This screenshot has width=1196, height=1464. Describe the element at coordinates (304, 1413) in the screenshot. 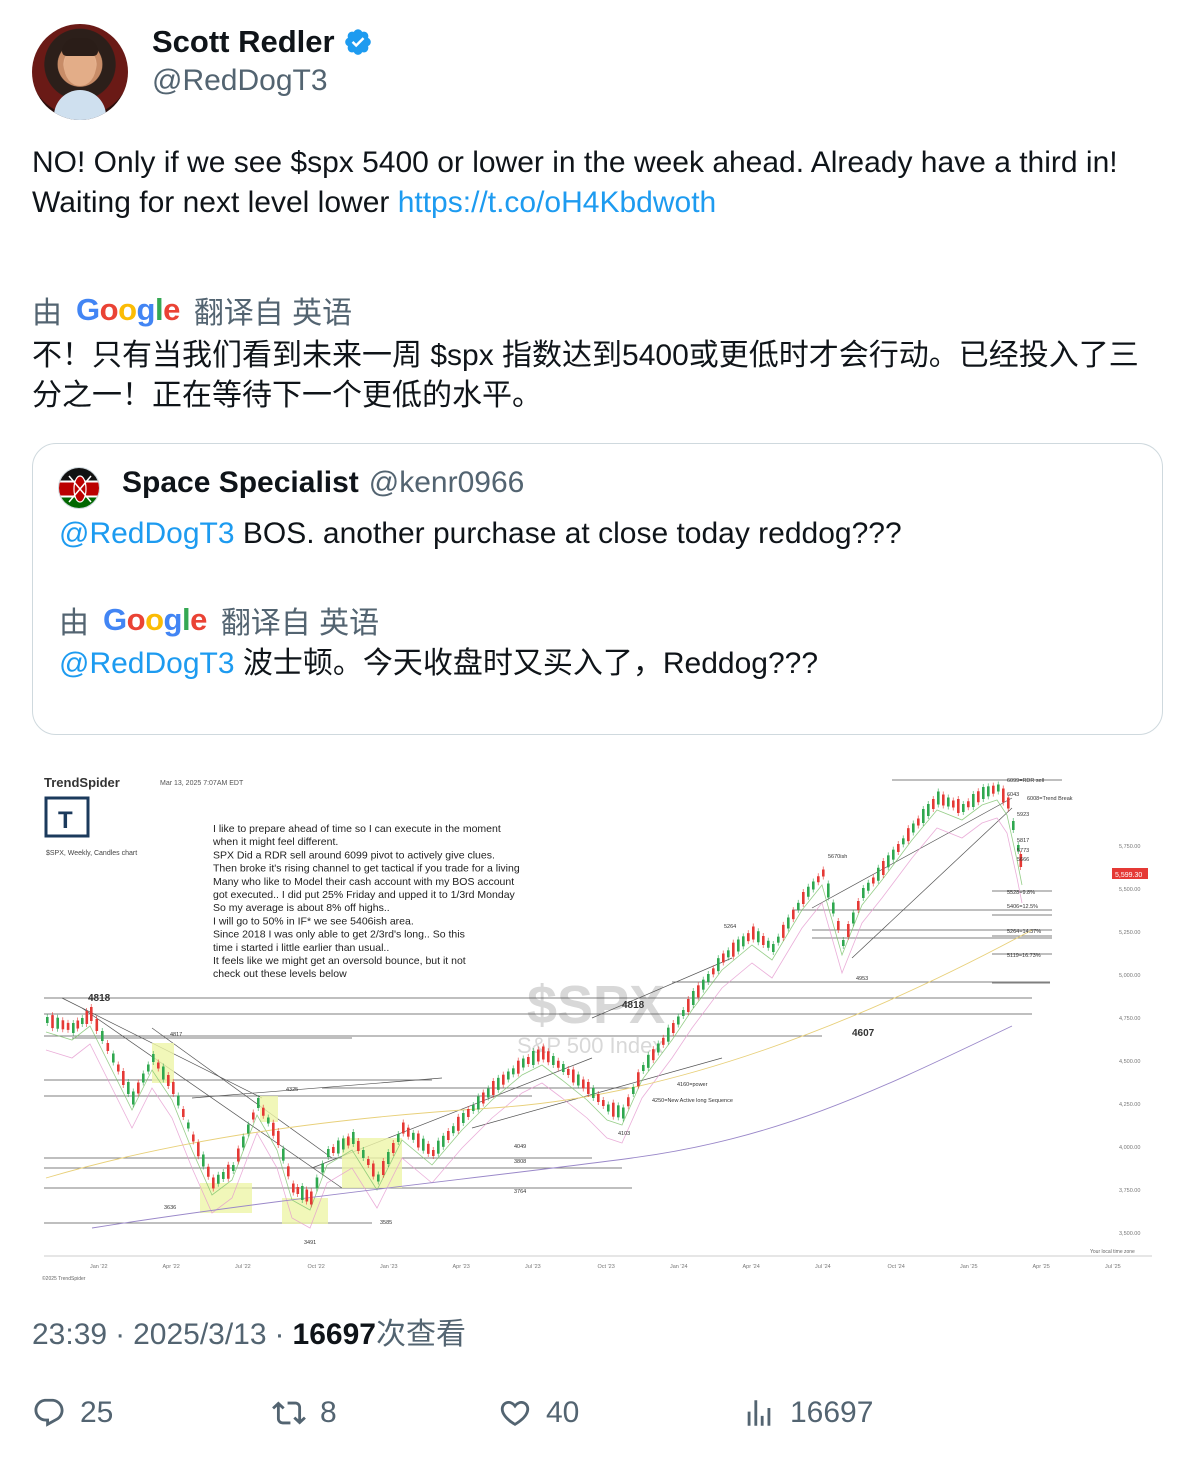

I see `repost-button: 8` at that location.